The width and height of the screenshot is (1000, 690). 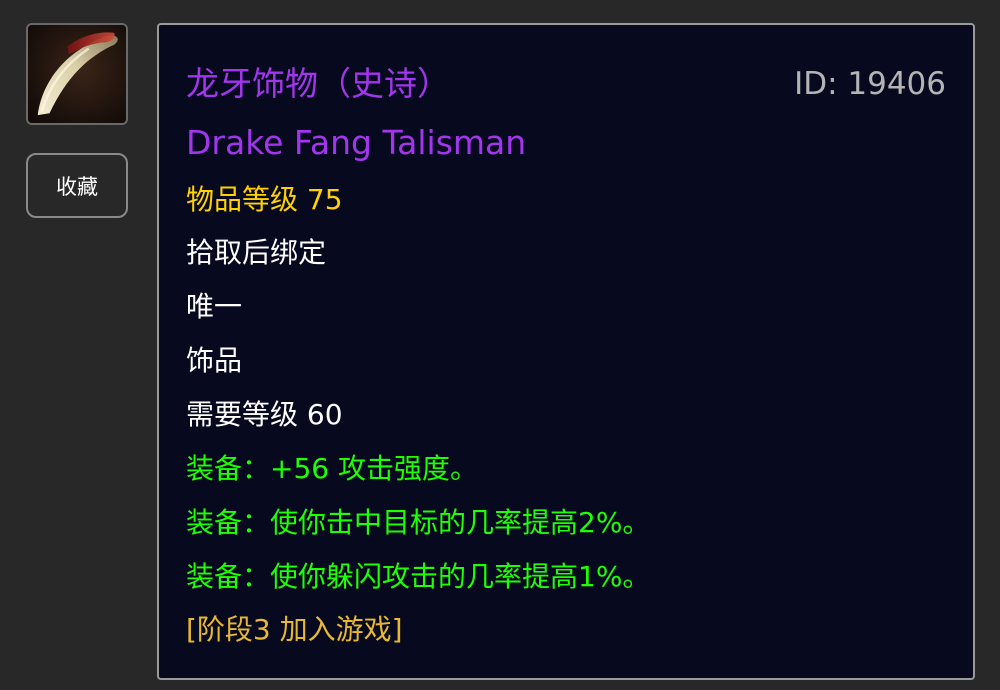 What do you see at coordinates (77, 185) in the screenshot?
I see `favorite-button: 收藏` at bounding box center [77, 185].